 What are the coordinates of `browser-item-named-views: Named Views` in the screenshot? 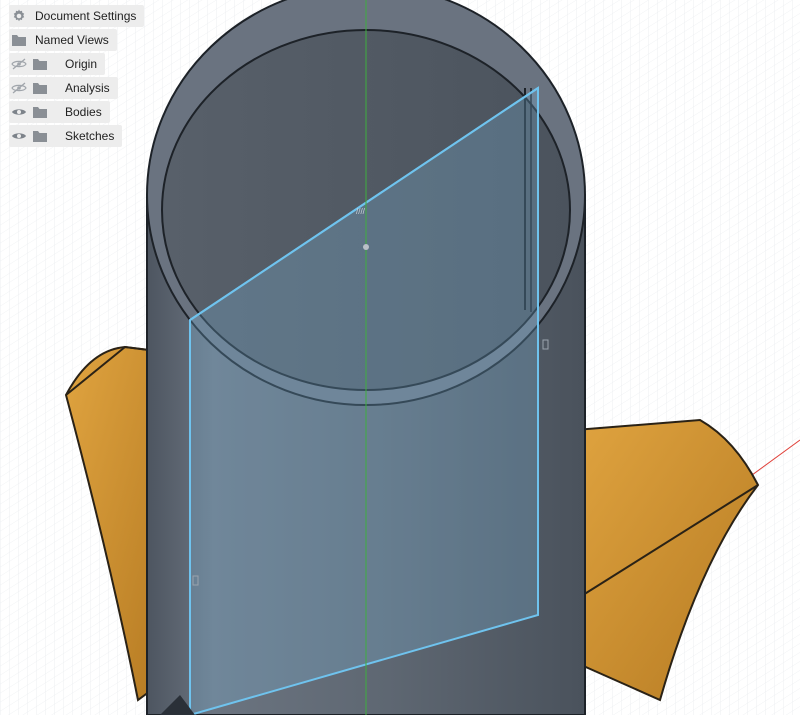 It's located at (63, 40).